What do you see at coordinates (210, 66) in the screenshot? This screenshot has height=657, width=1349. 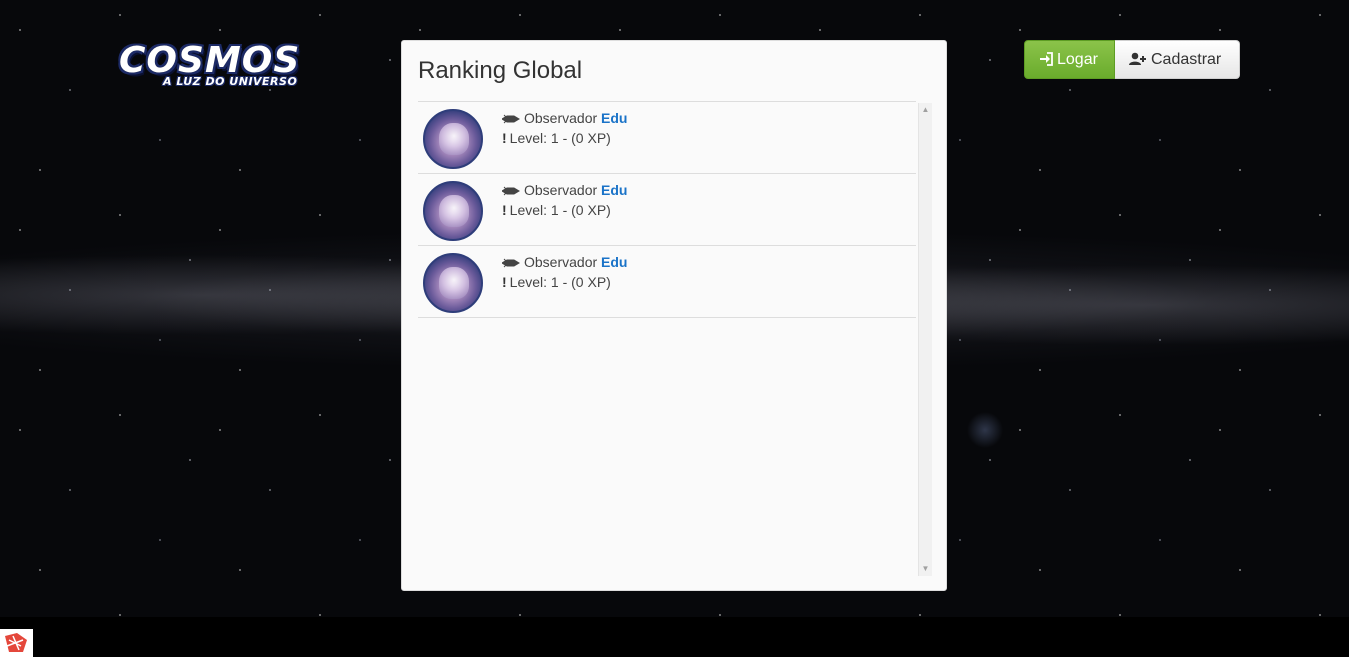 I see `cosmos-logo: COSMOS A LUZ DO UNIVERSO` at bounding box center [210, 66].